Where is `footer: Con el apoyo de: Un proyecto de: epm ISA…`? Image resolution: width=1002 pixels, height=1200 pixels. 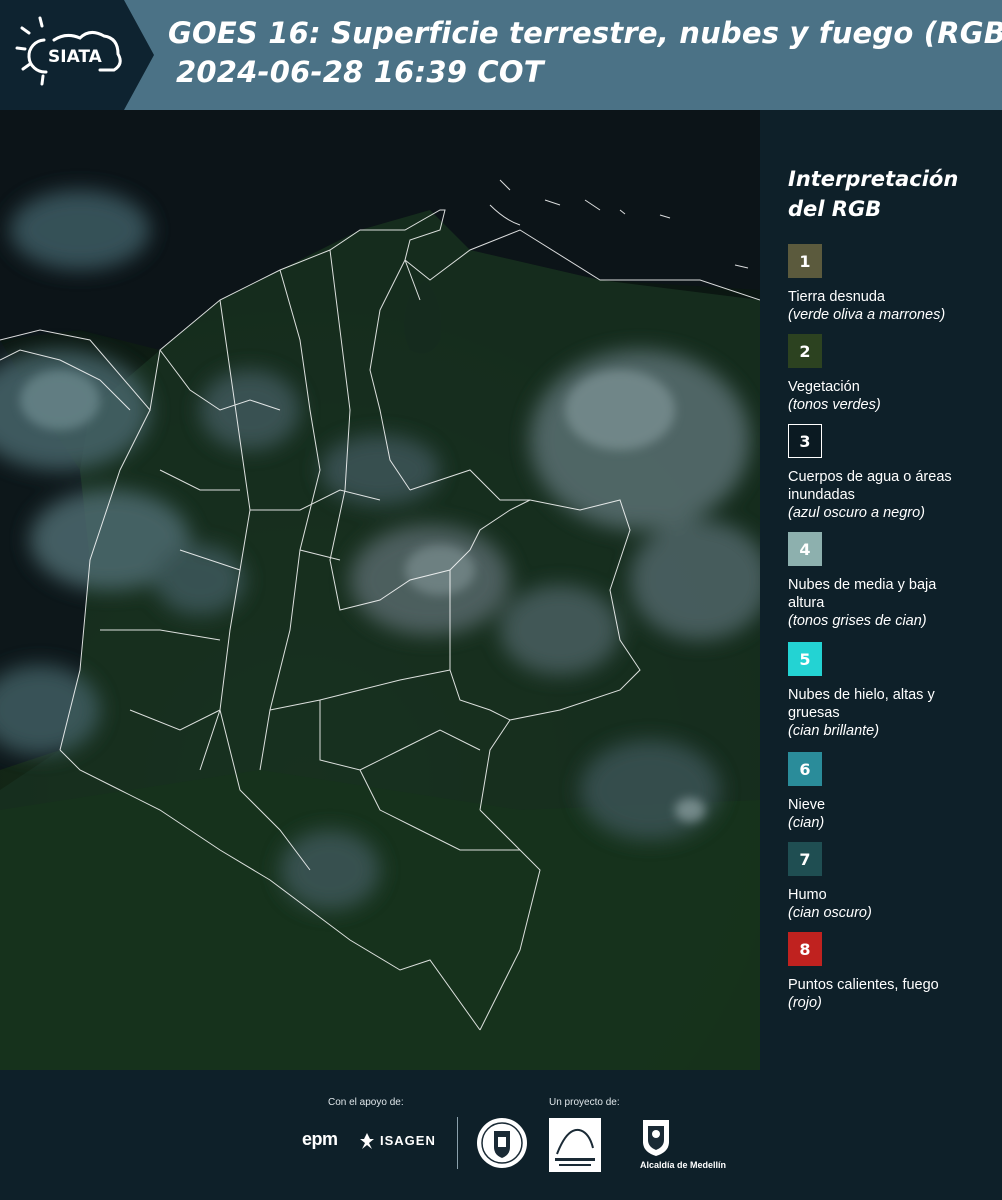 footer: Con el apoyo de: Un proyecto de: epm ISA… is located at coordinates (501, 1135).